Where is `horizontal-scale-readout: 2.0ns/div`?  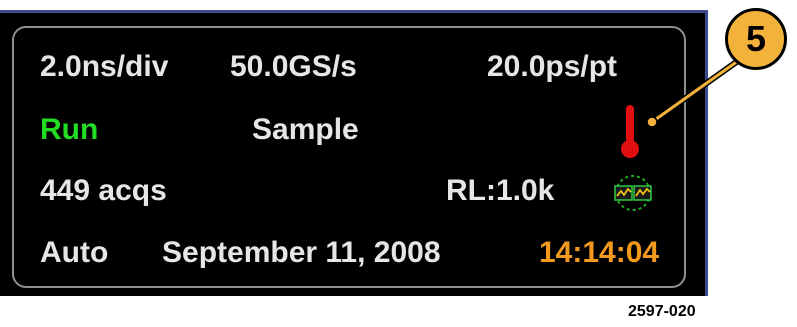
horizontal-scale-readout: 2.0ns/div is located at coordinates (104, 66).